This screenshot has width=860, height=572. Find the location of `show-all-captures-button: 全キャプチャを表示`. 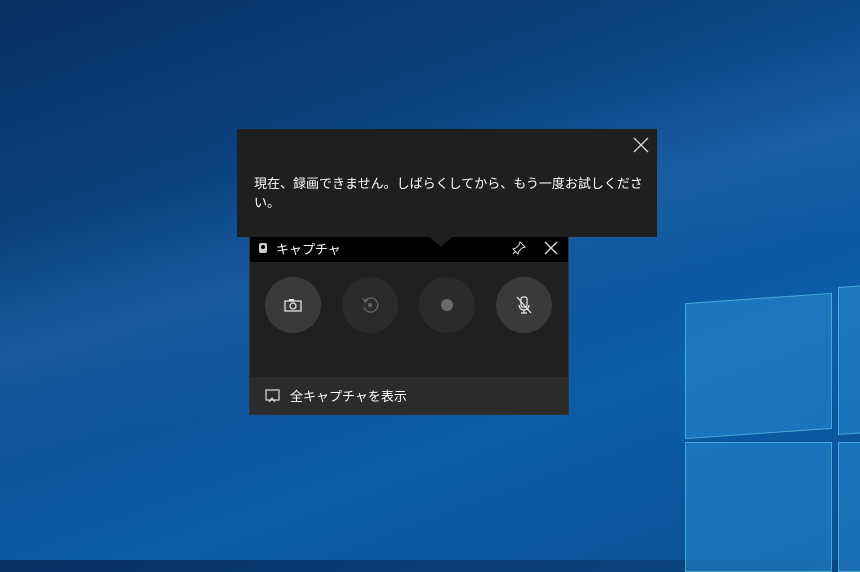

show-all-captures-button: 全キャプチャを表示 is located at coordinates (409, 395).